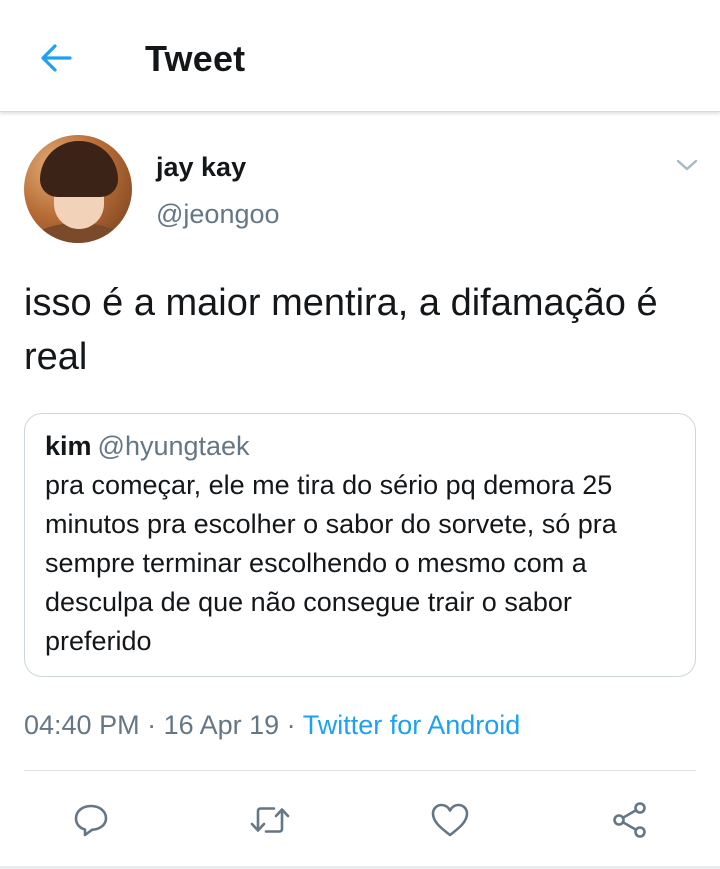 The width and height of the screenshot is (720, 869). Describe the element at coordinates (218, 214) in the screenshot. I see `author-handle: @jeongoo` at that location.